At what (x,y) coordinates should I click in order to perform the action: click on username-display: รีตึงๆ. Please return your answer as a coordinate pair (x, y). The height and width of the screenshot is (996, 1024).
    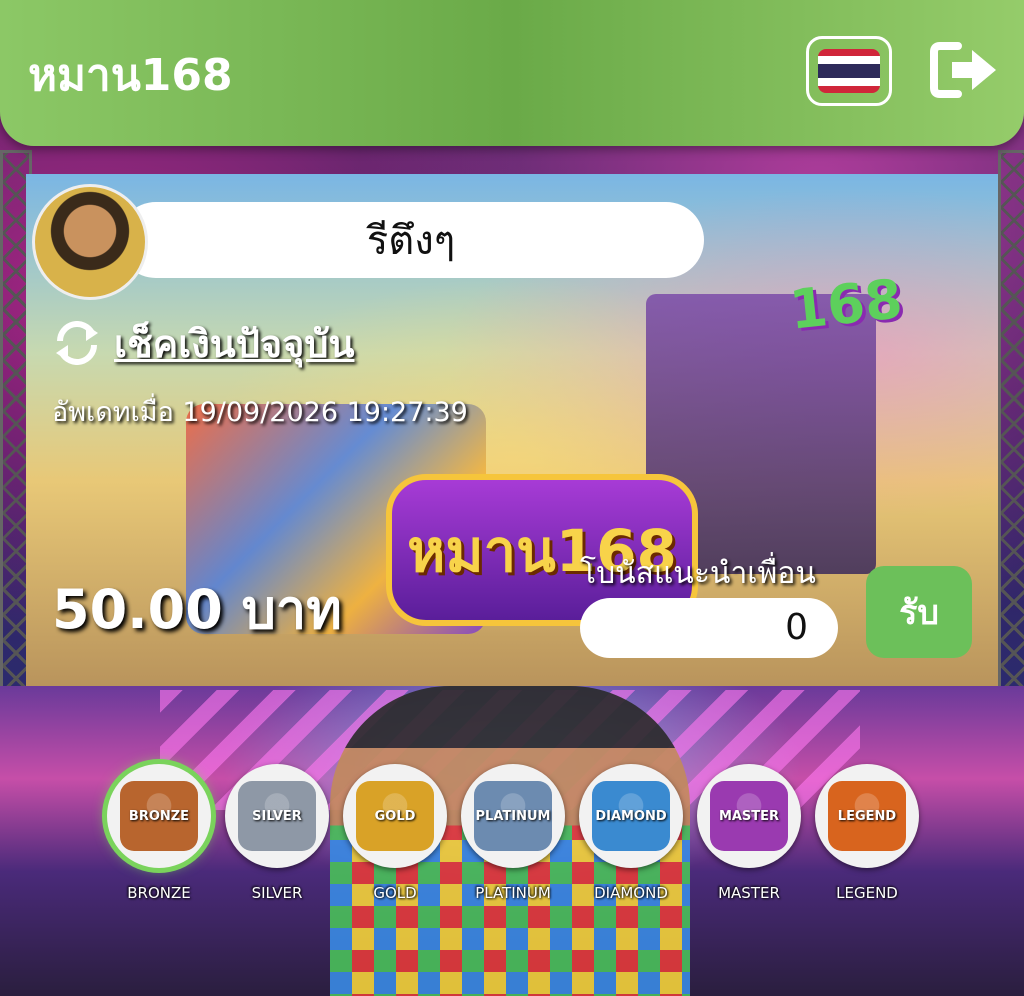
    Looking at the image, I should click on (411, 240).